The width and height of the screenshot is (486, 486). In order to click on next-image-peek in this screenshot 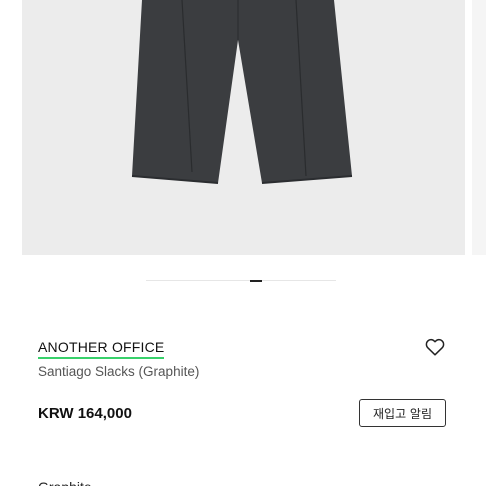, I will do `click(479, 127)`.